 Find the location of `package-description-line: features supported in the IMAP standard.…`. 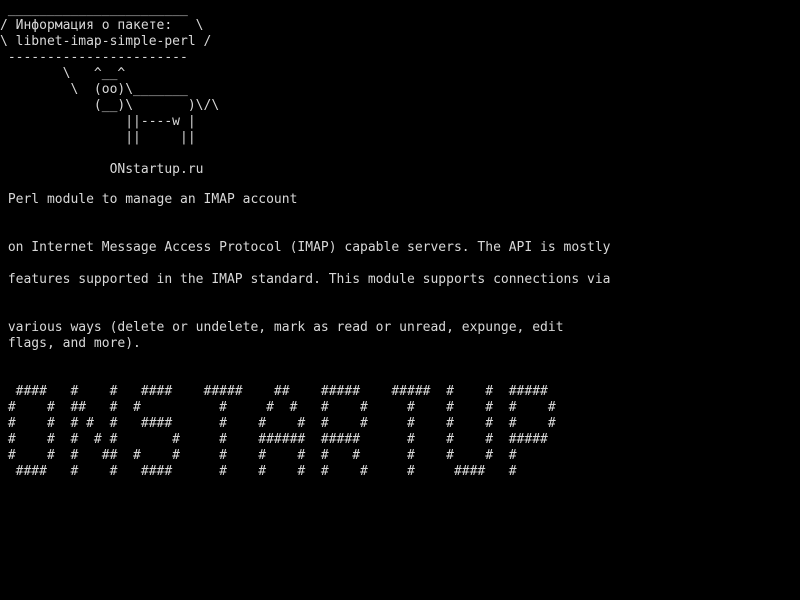

package-description-line: features supported in the IMAP standard.… is located at coordinates (305, 279).